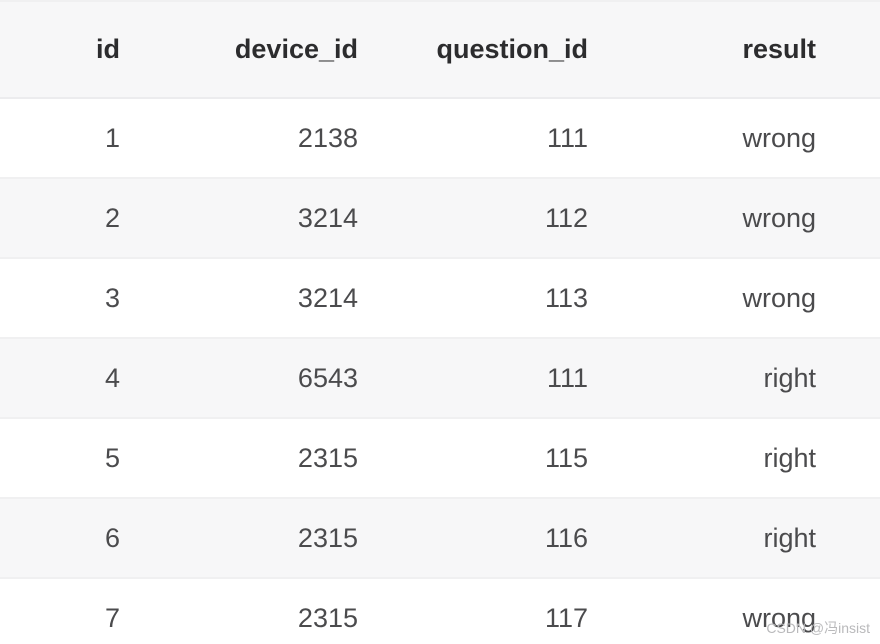  I want to click on cell-question-id: 117, so click(516, 611).